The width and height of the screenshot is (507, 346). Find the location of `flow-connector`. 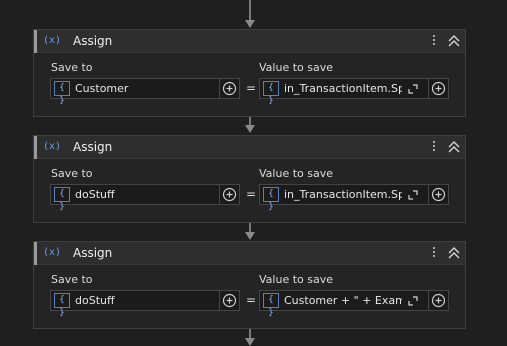

flow-connector is located at coordinates (250, 10).